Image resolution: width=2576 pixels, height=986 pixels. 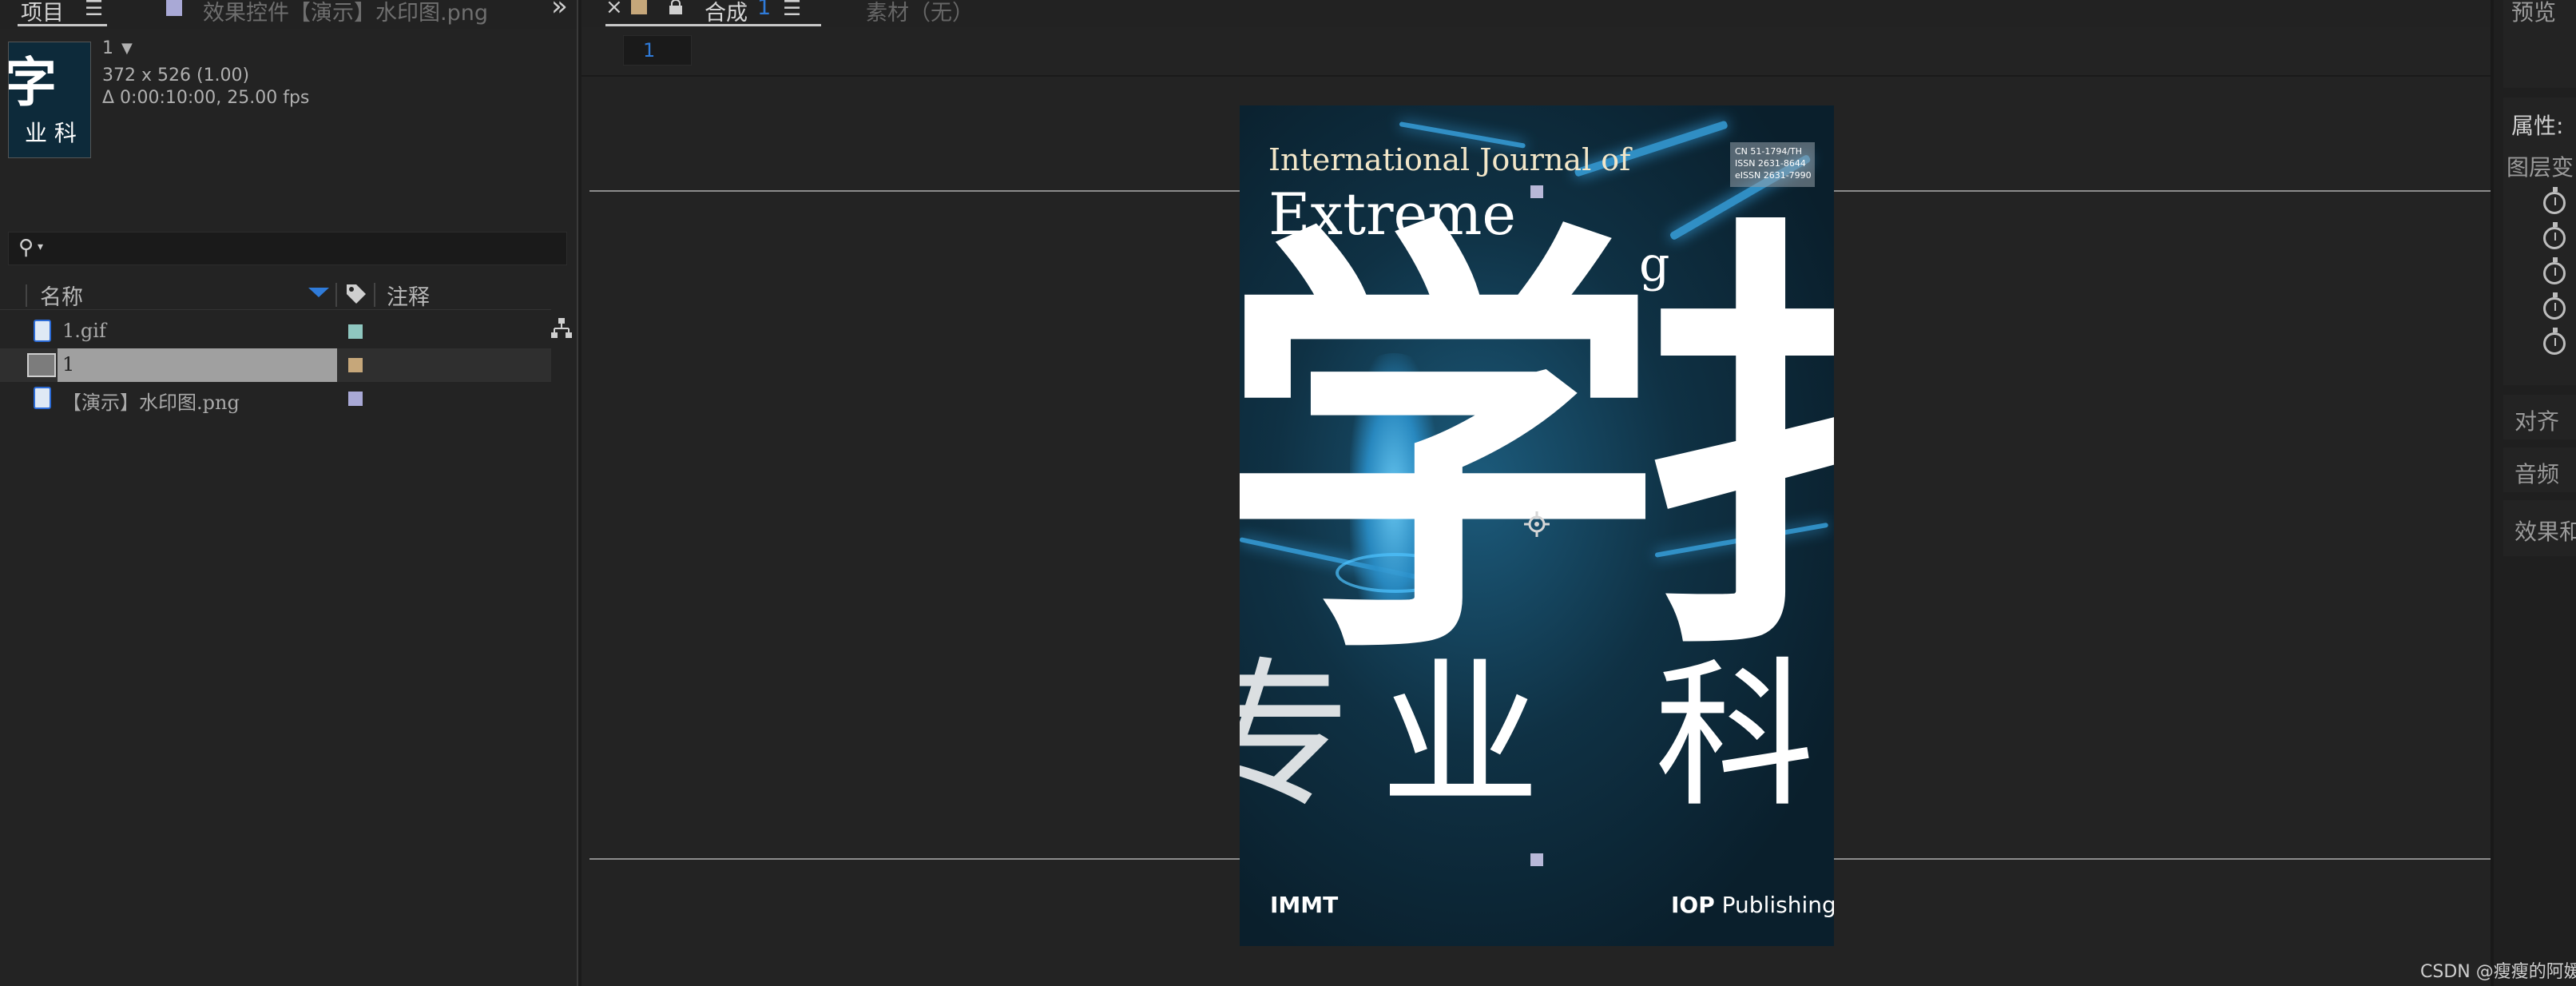 What do you see at coordinates (792, 10) in the screenshot?
I see `composition-menu-icon: ☰` at bounding box center [792, 10].